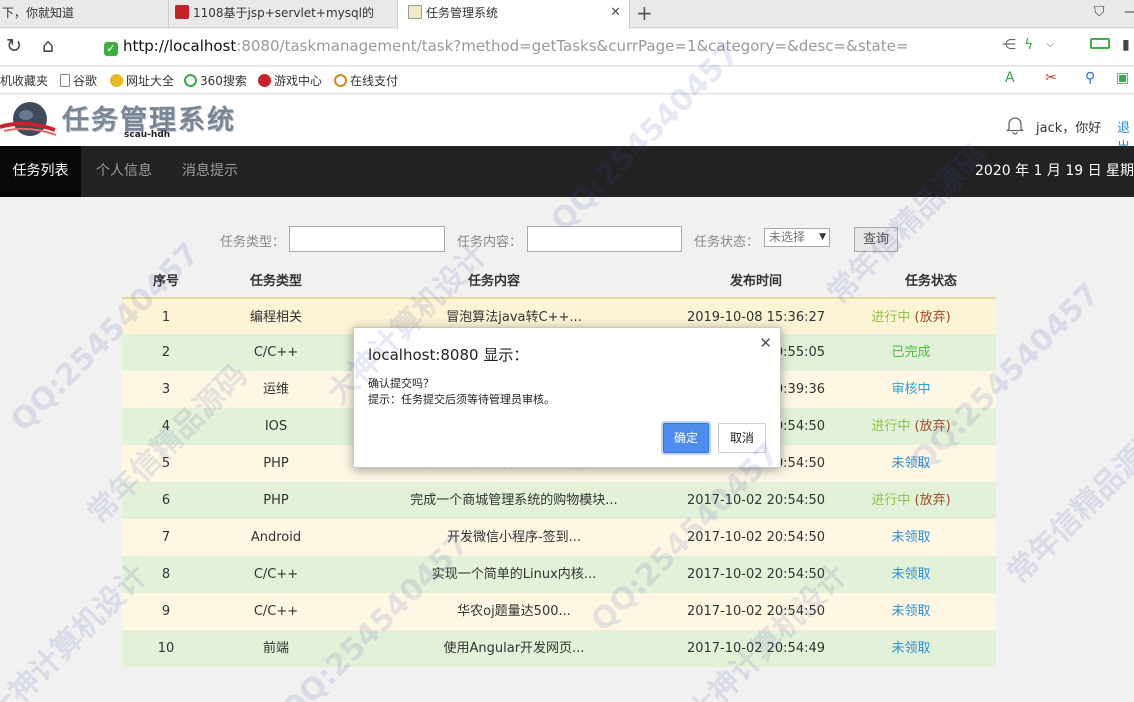 Image resolution: width=1134 pixels, height=702 pixels. What do you see at coordinates (367, 239) in the screenshot?
I see `task-type-input` at bounding box center [367, 239].